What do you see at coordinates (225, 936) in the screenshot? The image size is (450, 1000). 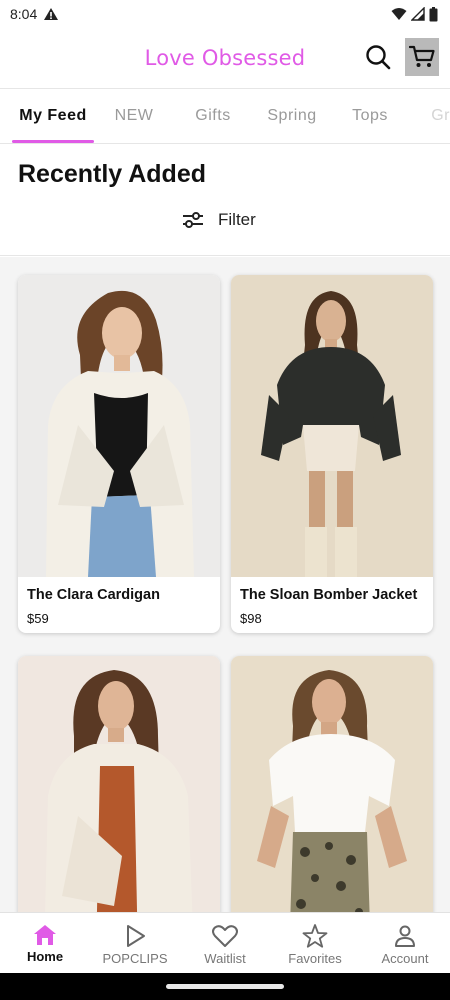 I see `heart-icon` at bounding box center [225, 936].